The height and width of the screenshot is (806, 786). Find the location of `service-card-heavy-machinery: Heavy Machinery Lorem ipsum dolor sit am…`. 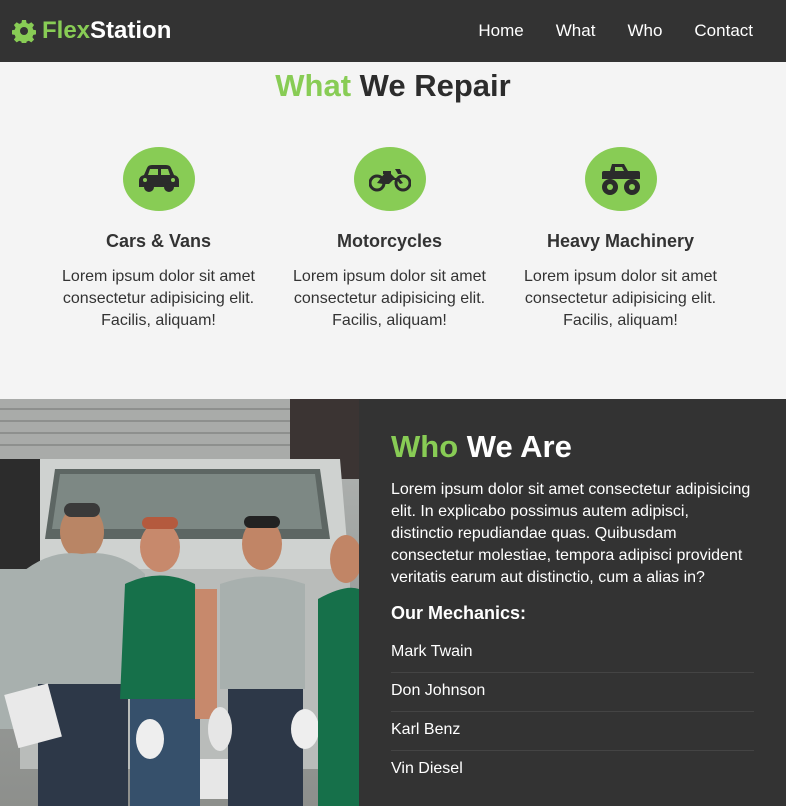

service-card-heavy-machinery: Heavy Machinery Lorem ipsum dolor sit am… is located at coordinates (620, 239).